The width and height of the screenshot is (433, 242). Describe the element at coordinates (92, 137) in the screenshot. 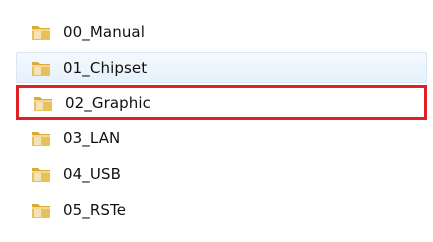

I see `folder-label: 03_LAN` at that location.